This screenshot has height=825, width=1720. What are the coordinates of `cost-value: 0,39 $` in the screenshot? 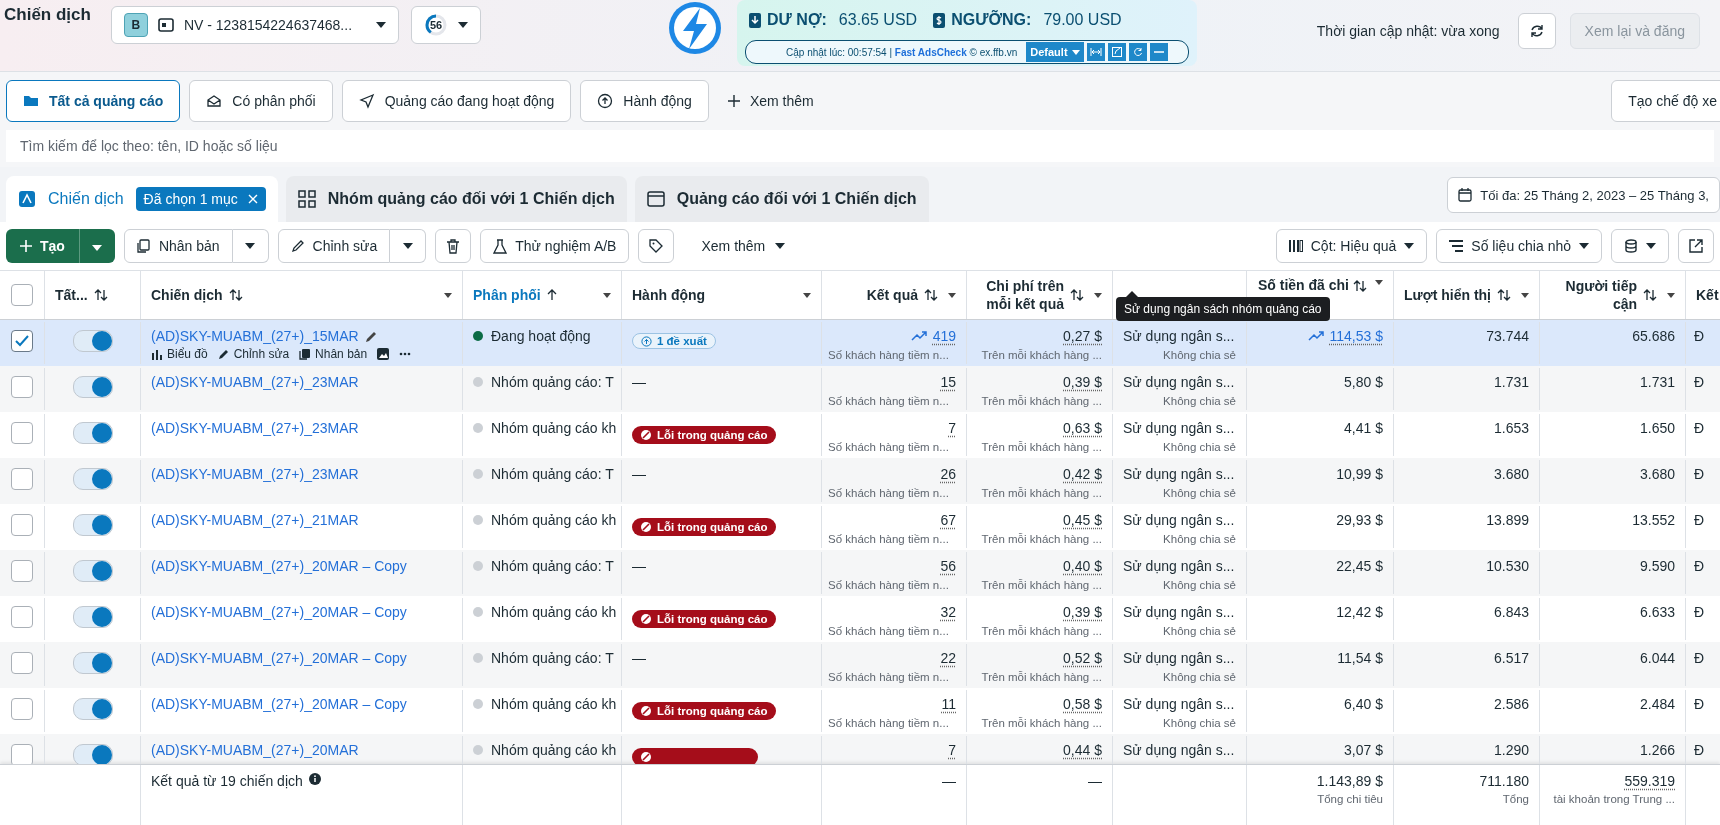 It's located at (1082, 612).